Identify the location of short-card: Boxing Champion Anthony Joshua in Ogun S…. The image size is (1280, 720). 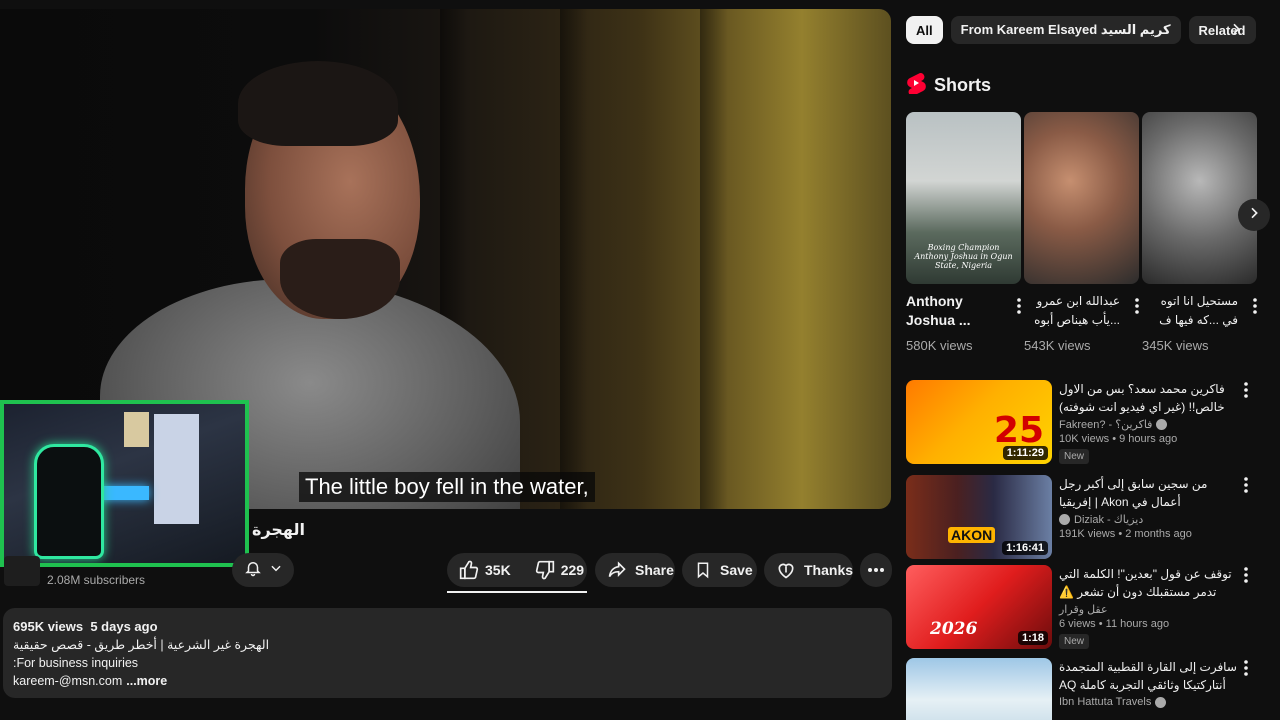
(963, 232).